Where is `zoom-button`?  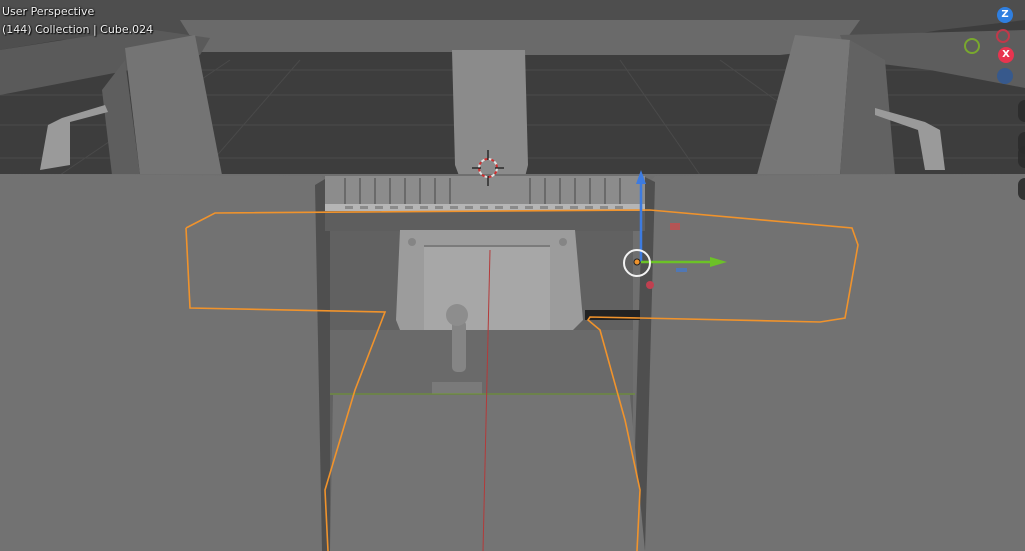 zoom-button is located at coordinates (1021, 111).